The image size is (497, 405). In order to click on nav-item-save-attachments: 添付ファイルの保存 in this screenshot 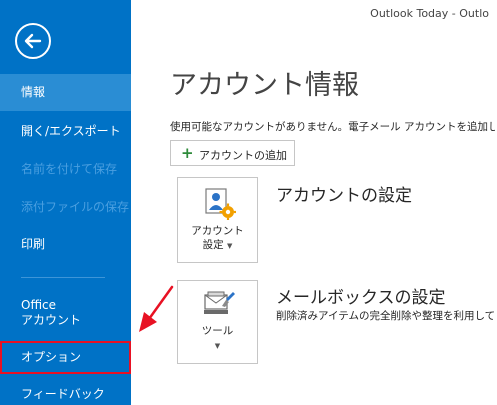, I will do `click(75, 207)`.